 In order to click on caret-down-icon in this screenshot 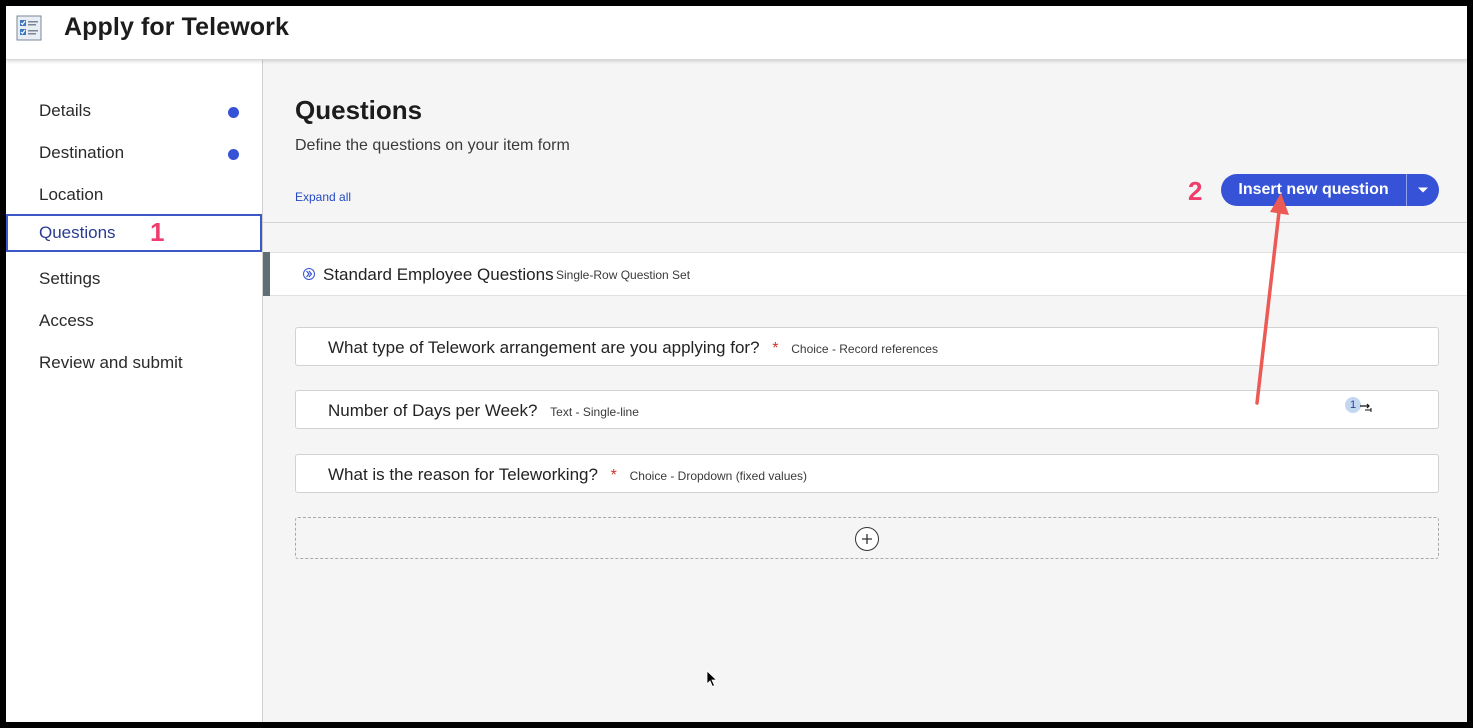, I will do `click(1423, 190)`.